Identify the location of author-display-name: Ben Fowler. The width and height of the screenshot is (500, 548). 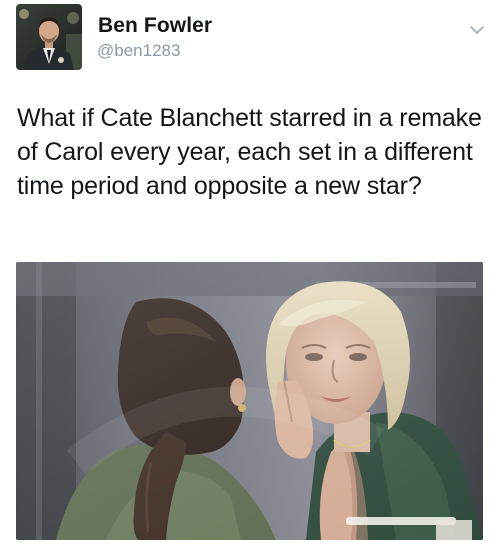
(155, 26).